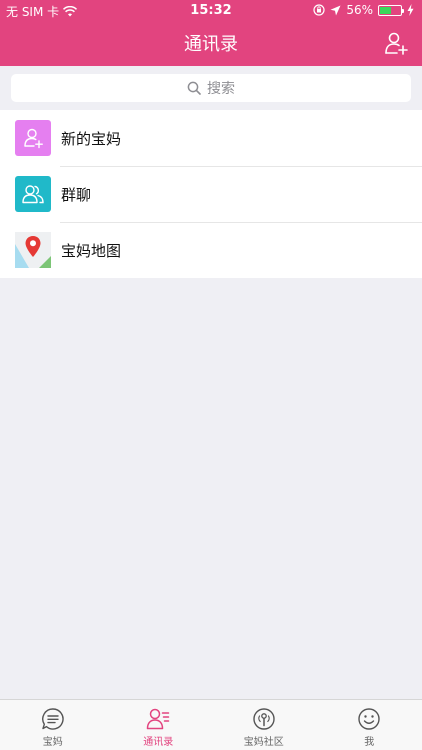 The height and width of the screenshot is (750, 422). I want to click on group-icon, so click(33, 194).